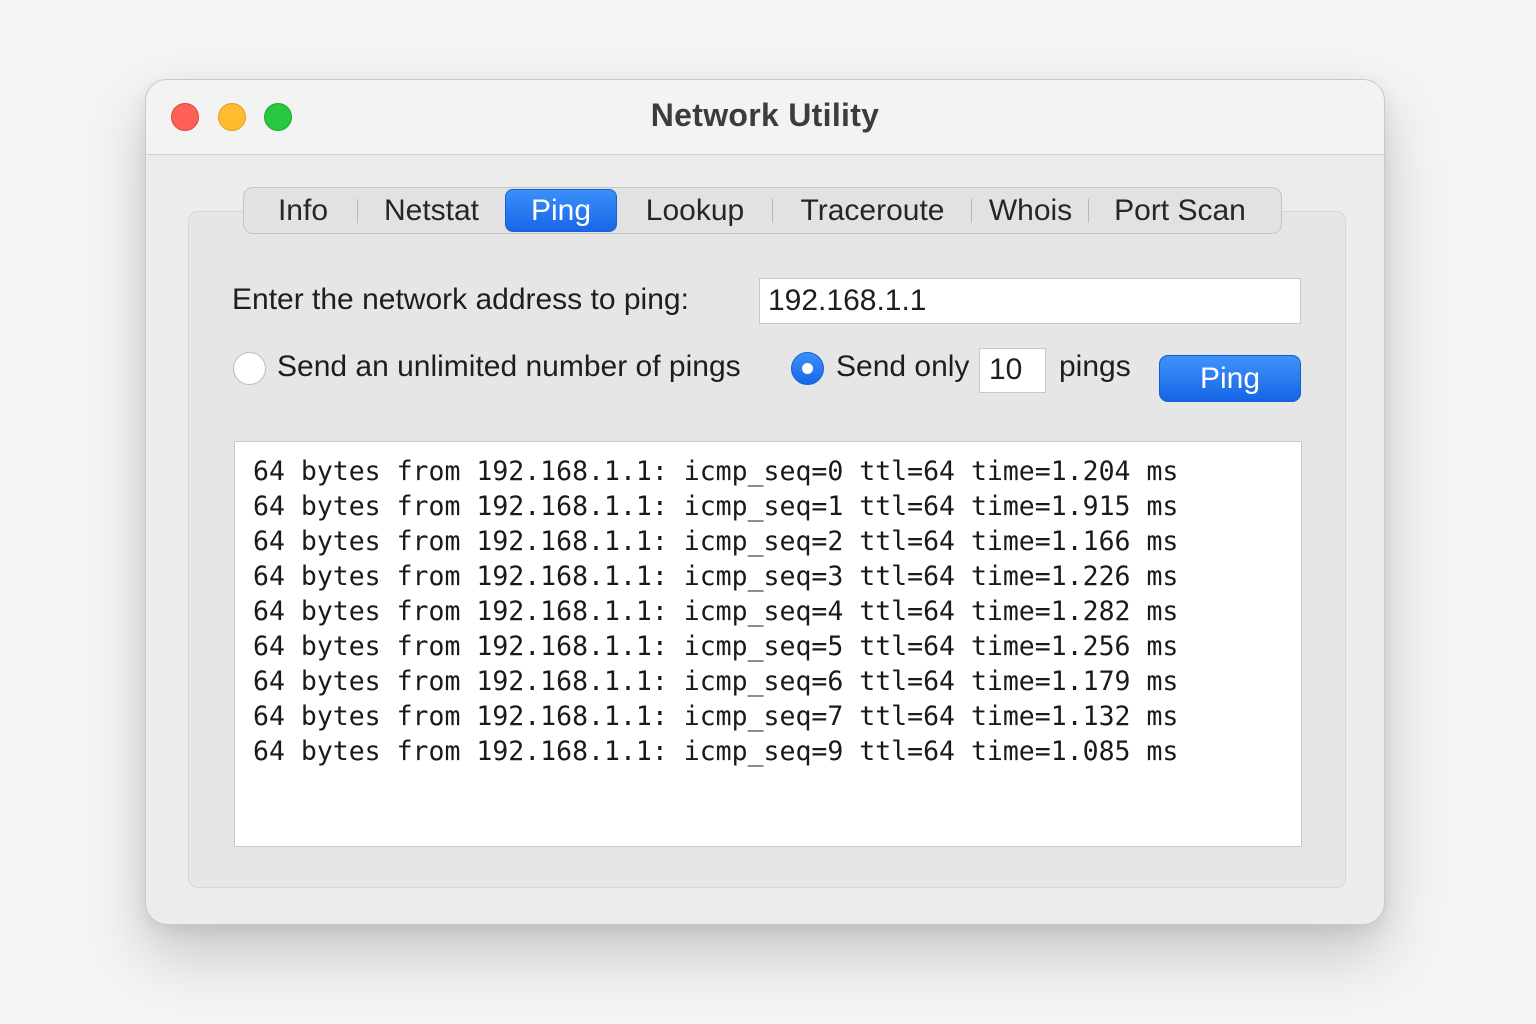  I want to click on send-only-radio, so click(807, 368).